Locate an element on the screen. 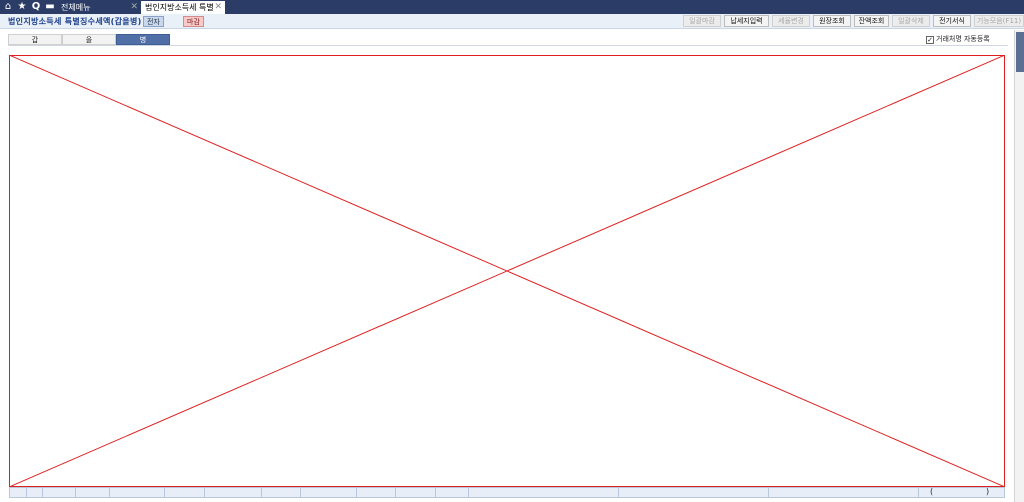 This screenshot has width=1024, height=502. auto-register-label: 거래처명 자동등록 is located at coordinates (963, 39).